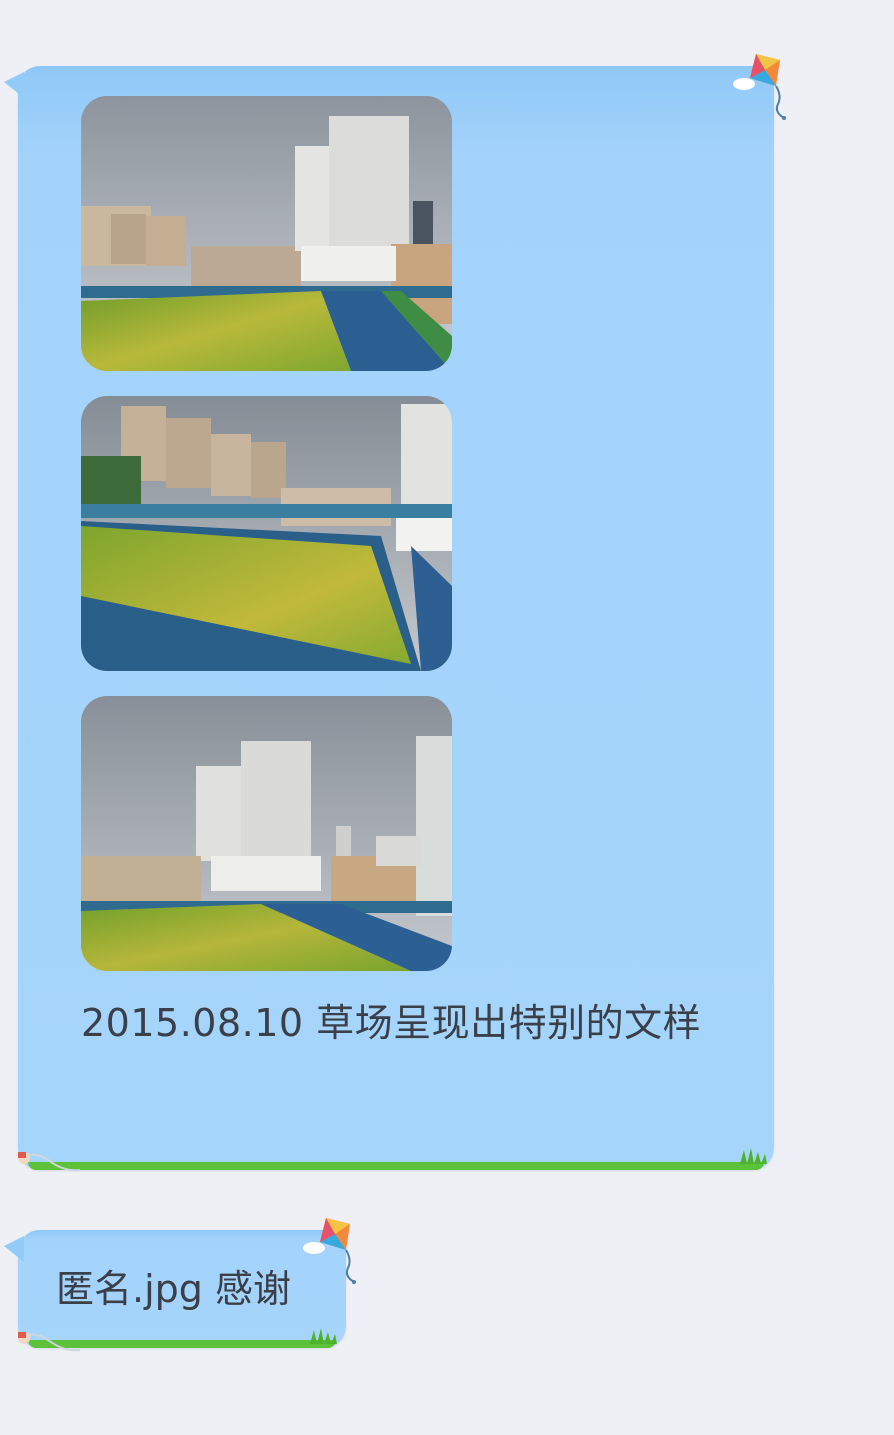 This screenshot has height=1435, width=894. Describe the element at coordinates (173, 1289) in the screenshot. I see `message-text: 匿名.jpg 感谢` at that location.